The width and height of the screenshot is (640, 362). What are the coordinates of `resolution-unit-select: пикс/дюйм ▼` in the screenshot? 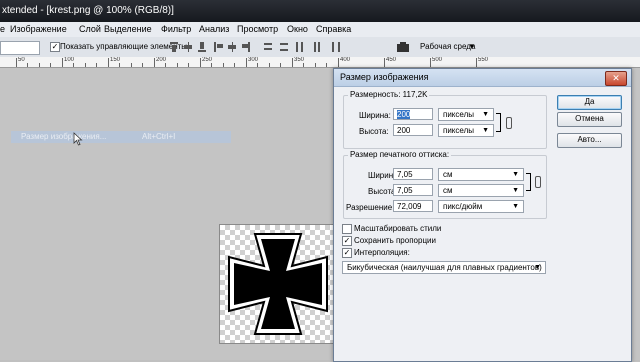 It's located at (481, 206).